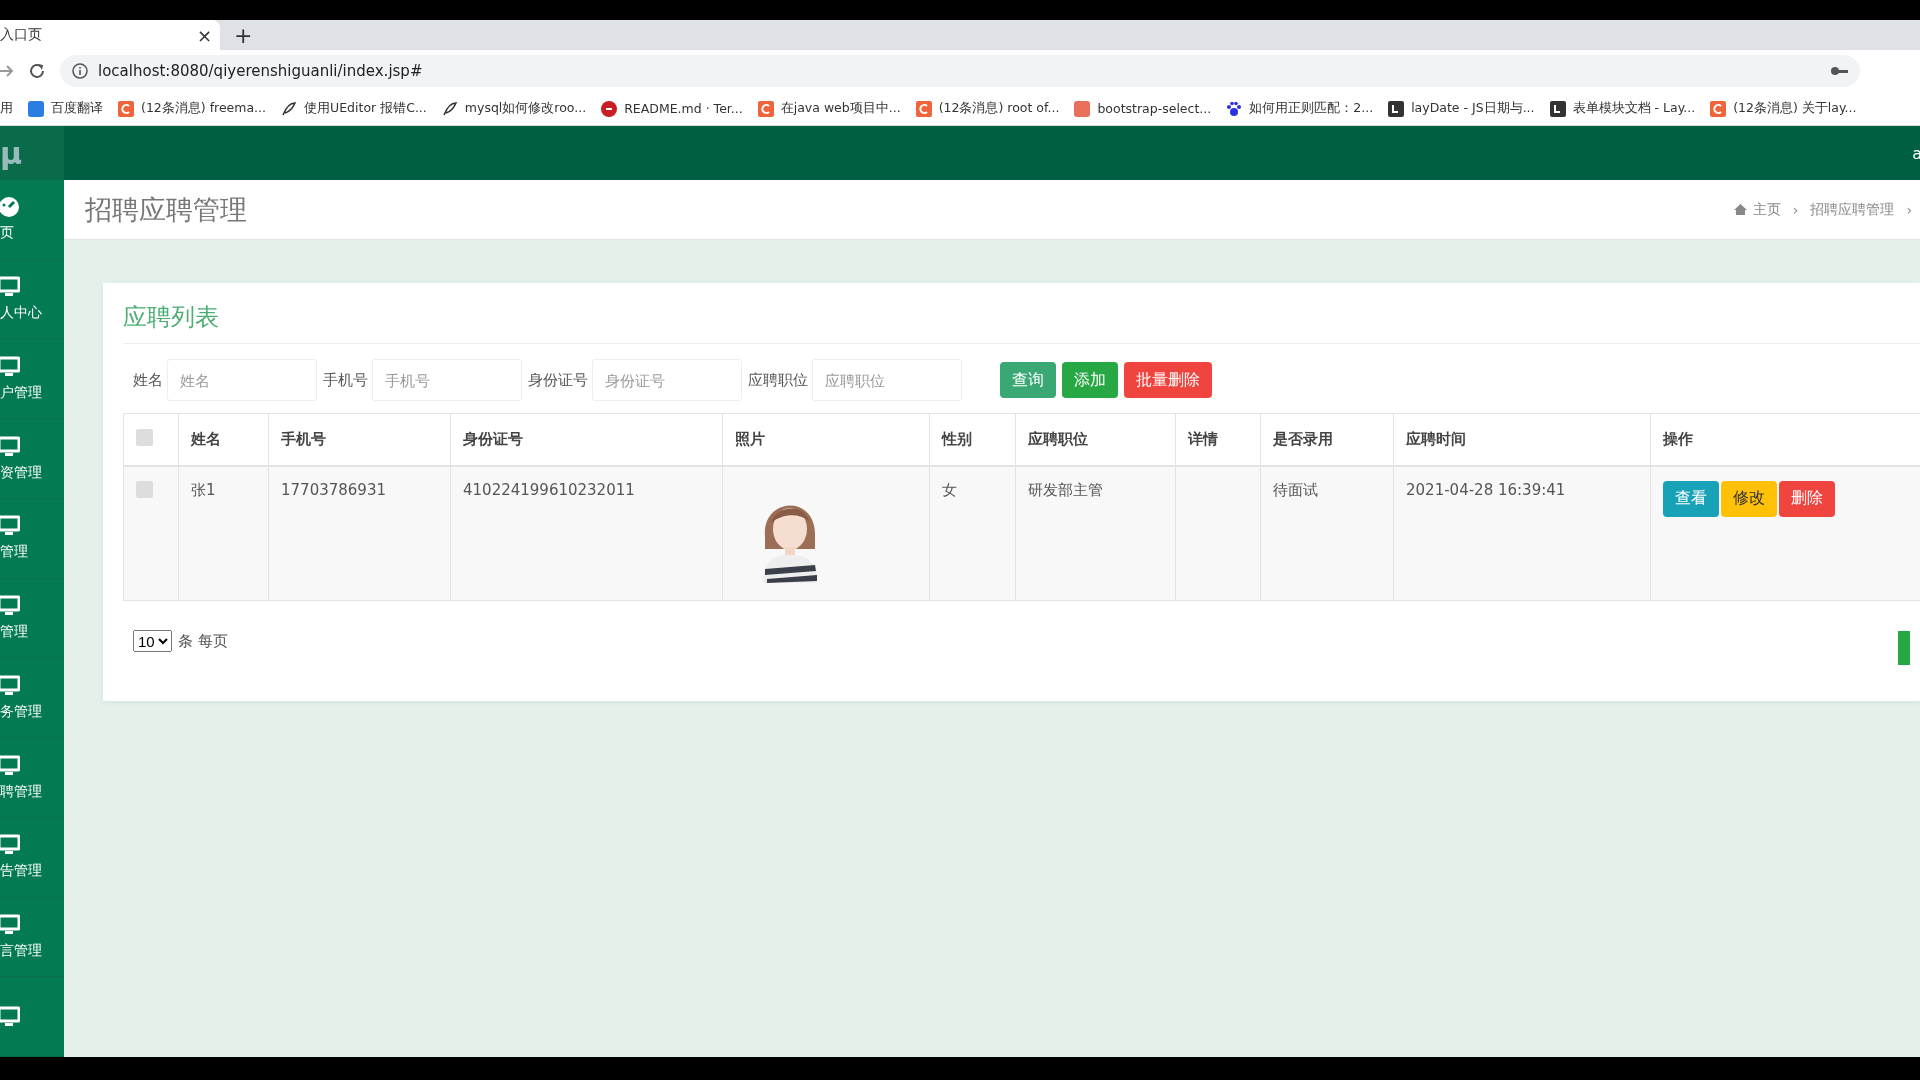 The image size is (1920, 1080). Describe the element at coordinates (152, 641) in the screenshot. I see `page-size-select: 10` at that location.